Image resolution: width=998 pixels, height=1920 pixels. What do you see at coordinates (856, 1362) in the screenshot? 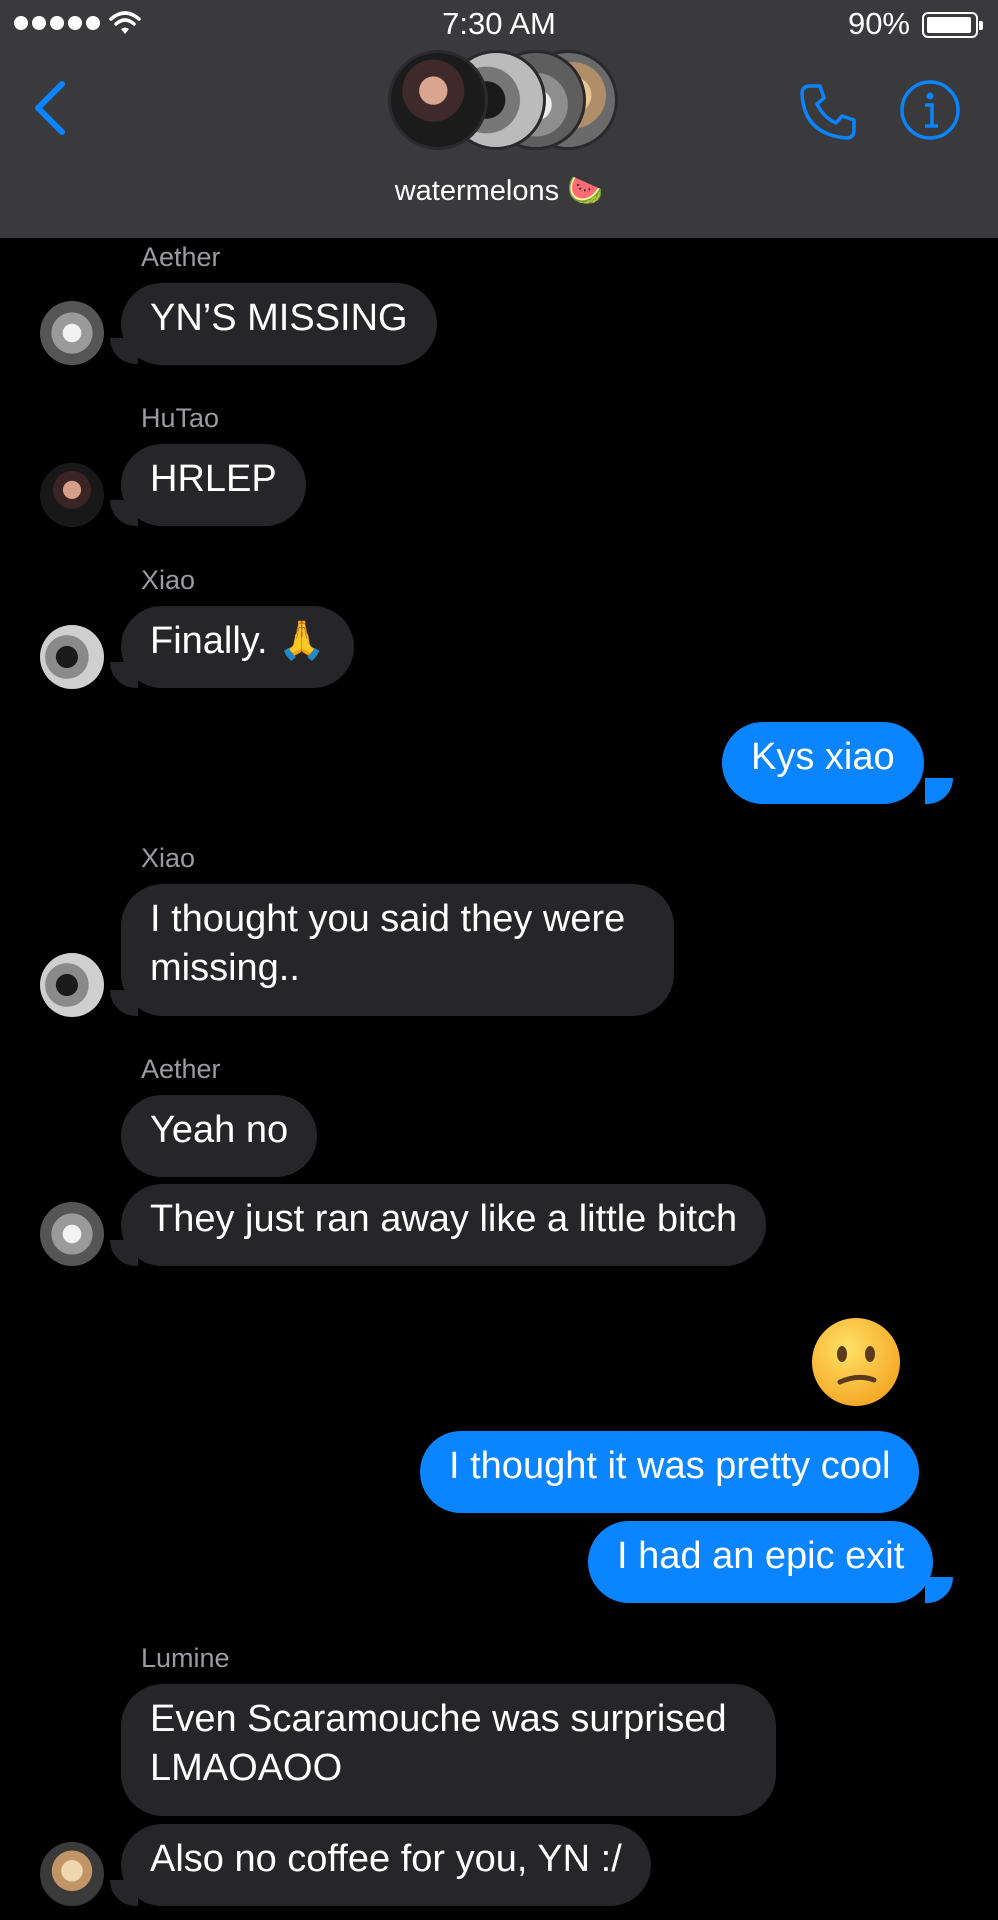
I see `confused-face-emoji` at bounding box center [856, 1362].